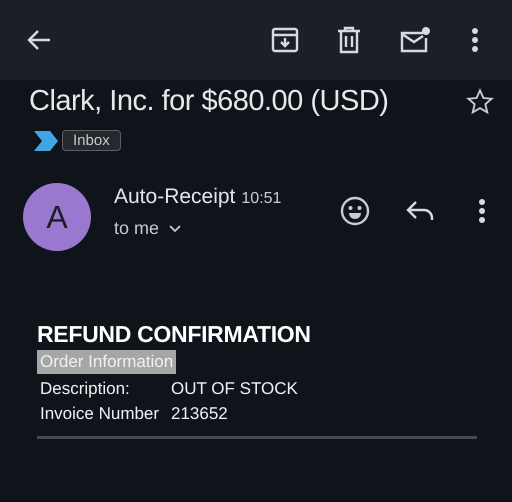 The height and width of the screenshot is (502, 512). I want to click on archive-icon, so click(285, 40).